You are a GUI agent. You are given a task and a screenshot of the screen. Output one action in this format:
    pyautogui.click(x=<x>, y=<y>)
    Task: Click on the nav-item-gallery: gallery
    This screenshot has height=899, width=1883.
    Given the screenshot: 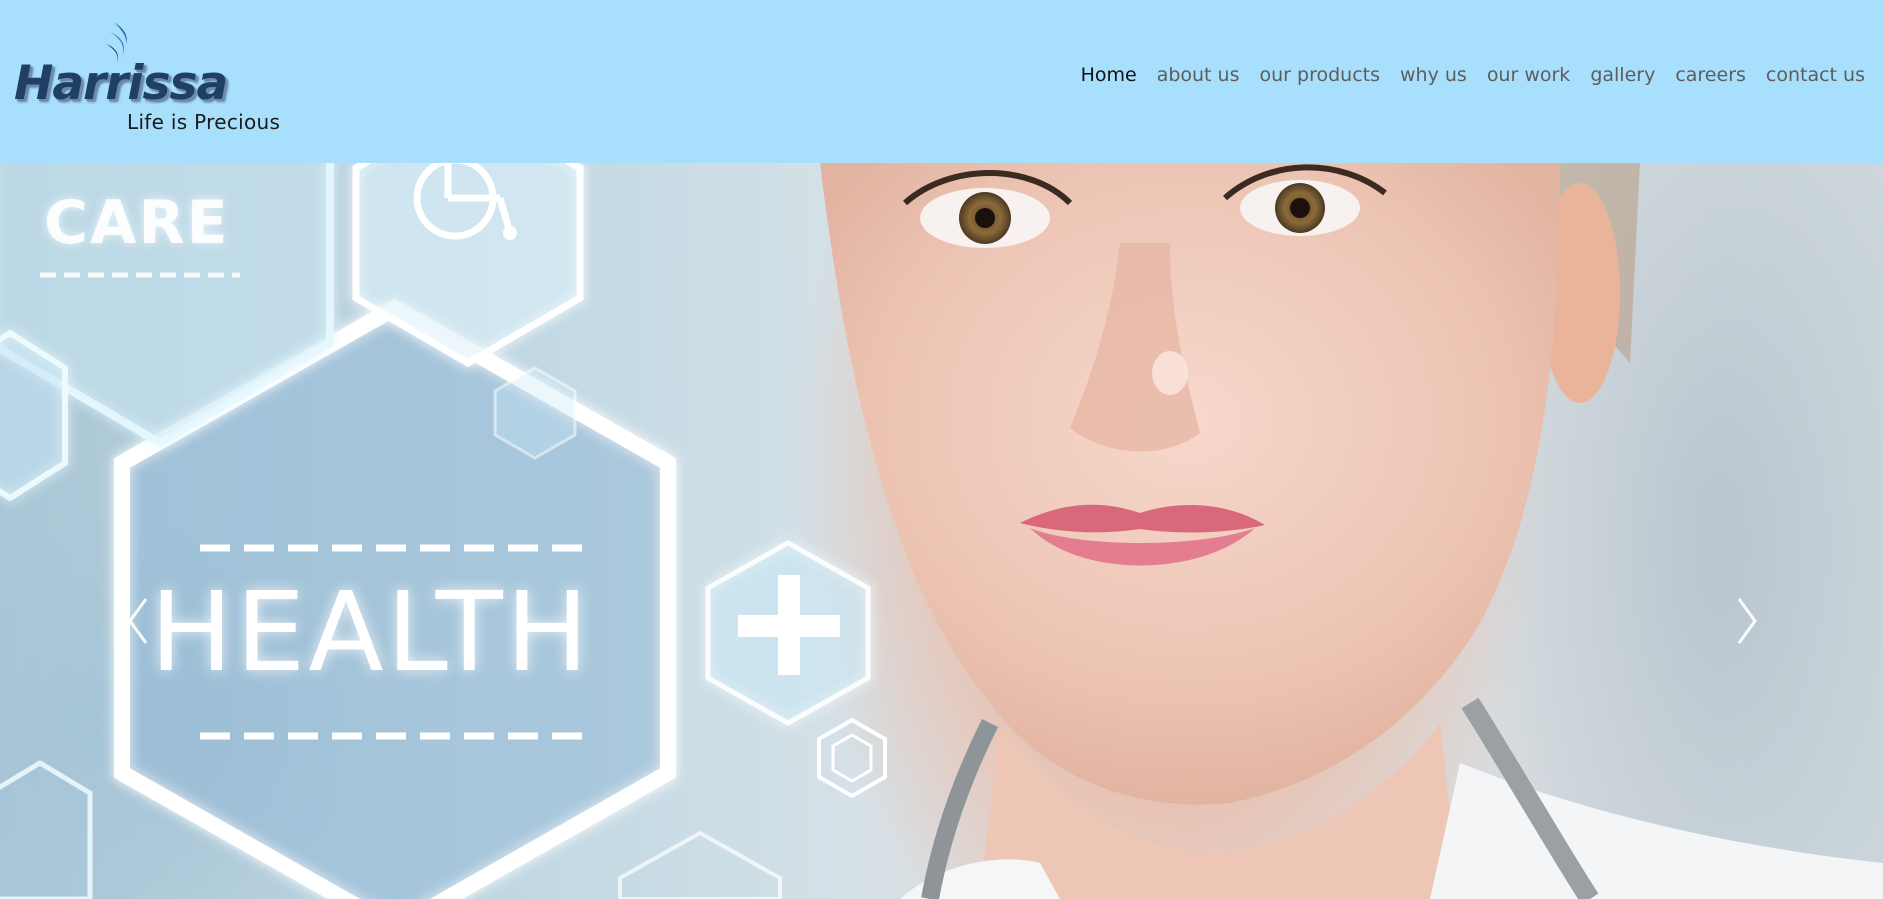 What is the action you would take?
    pyautogui.click(x=1622, y=75)
    